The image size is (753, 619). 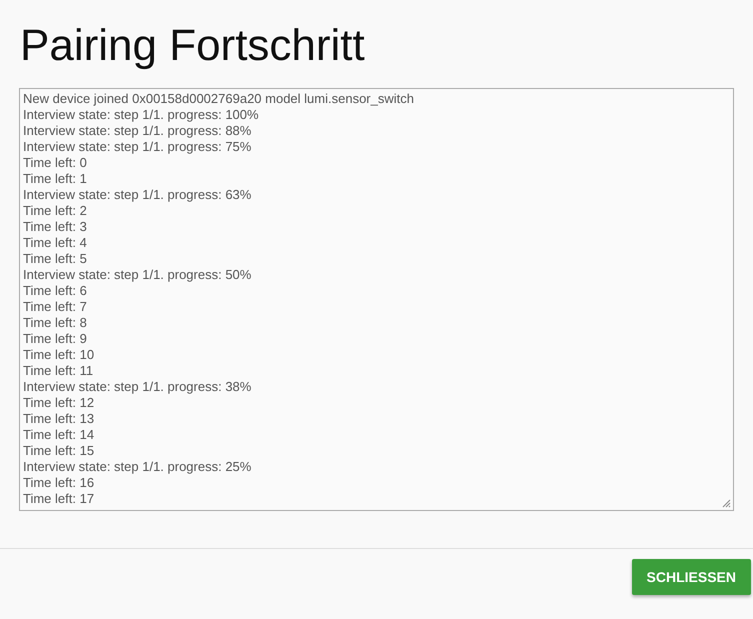 What do you see at coordinates (58, 435) in the screenshot?
I see `log-line: Time left: 14` at bounding box center [58, 435].